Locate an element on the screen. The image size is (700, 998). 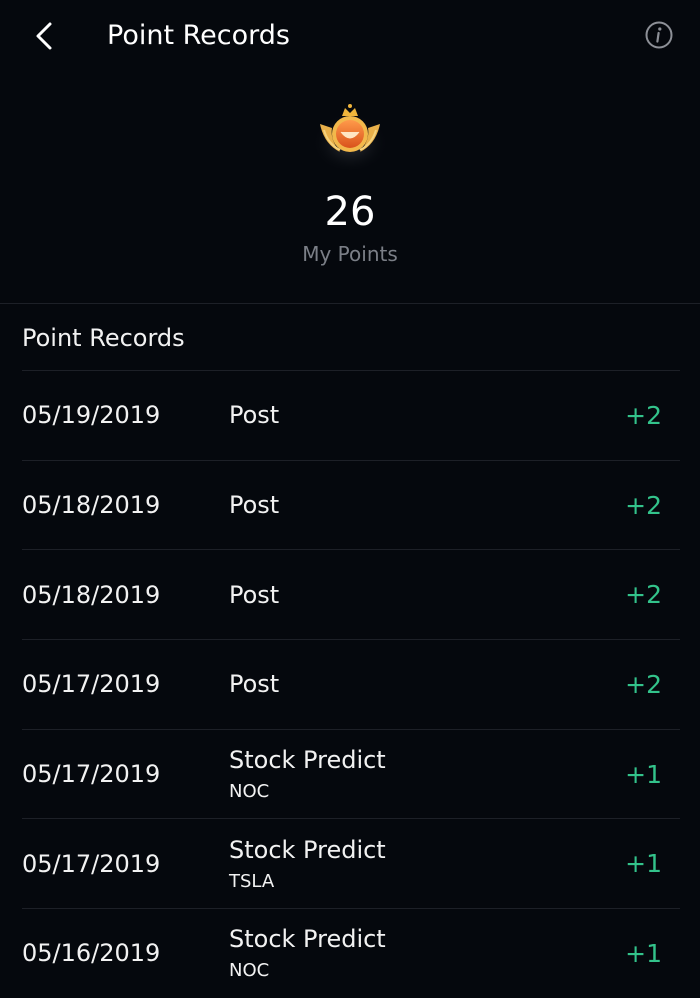
record-row: 05/19/2019 Post +2 is located at coordinates (351, 415).